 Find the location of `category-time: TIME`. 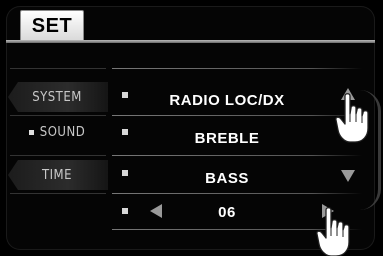

category-time: TIME is located at coordinates (57, 175).